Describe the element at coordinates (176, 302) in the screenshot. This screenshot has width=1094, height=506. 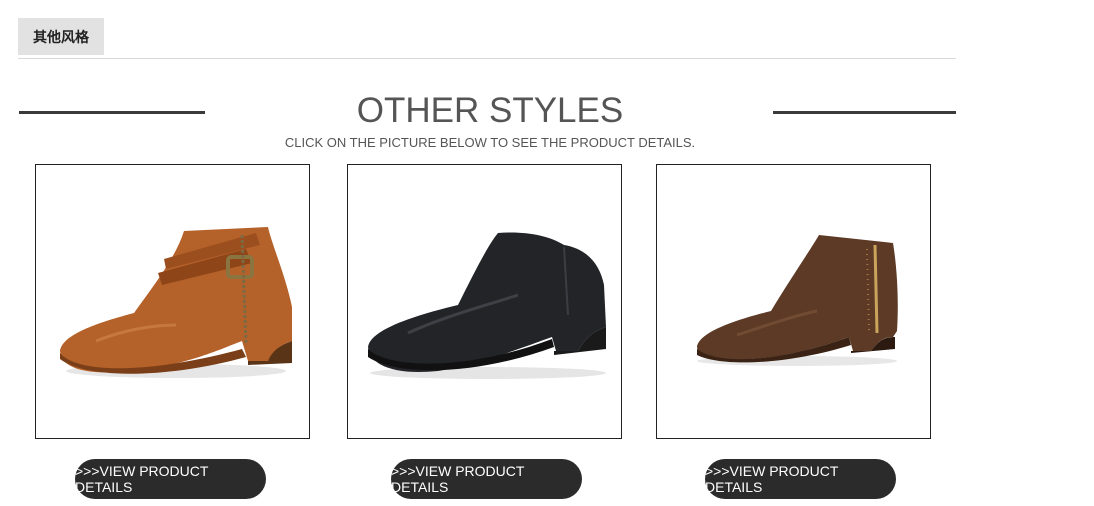
I see `cognac-buckle-boot-image` at that location.